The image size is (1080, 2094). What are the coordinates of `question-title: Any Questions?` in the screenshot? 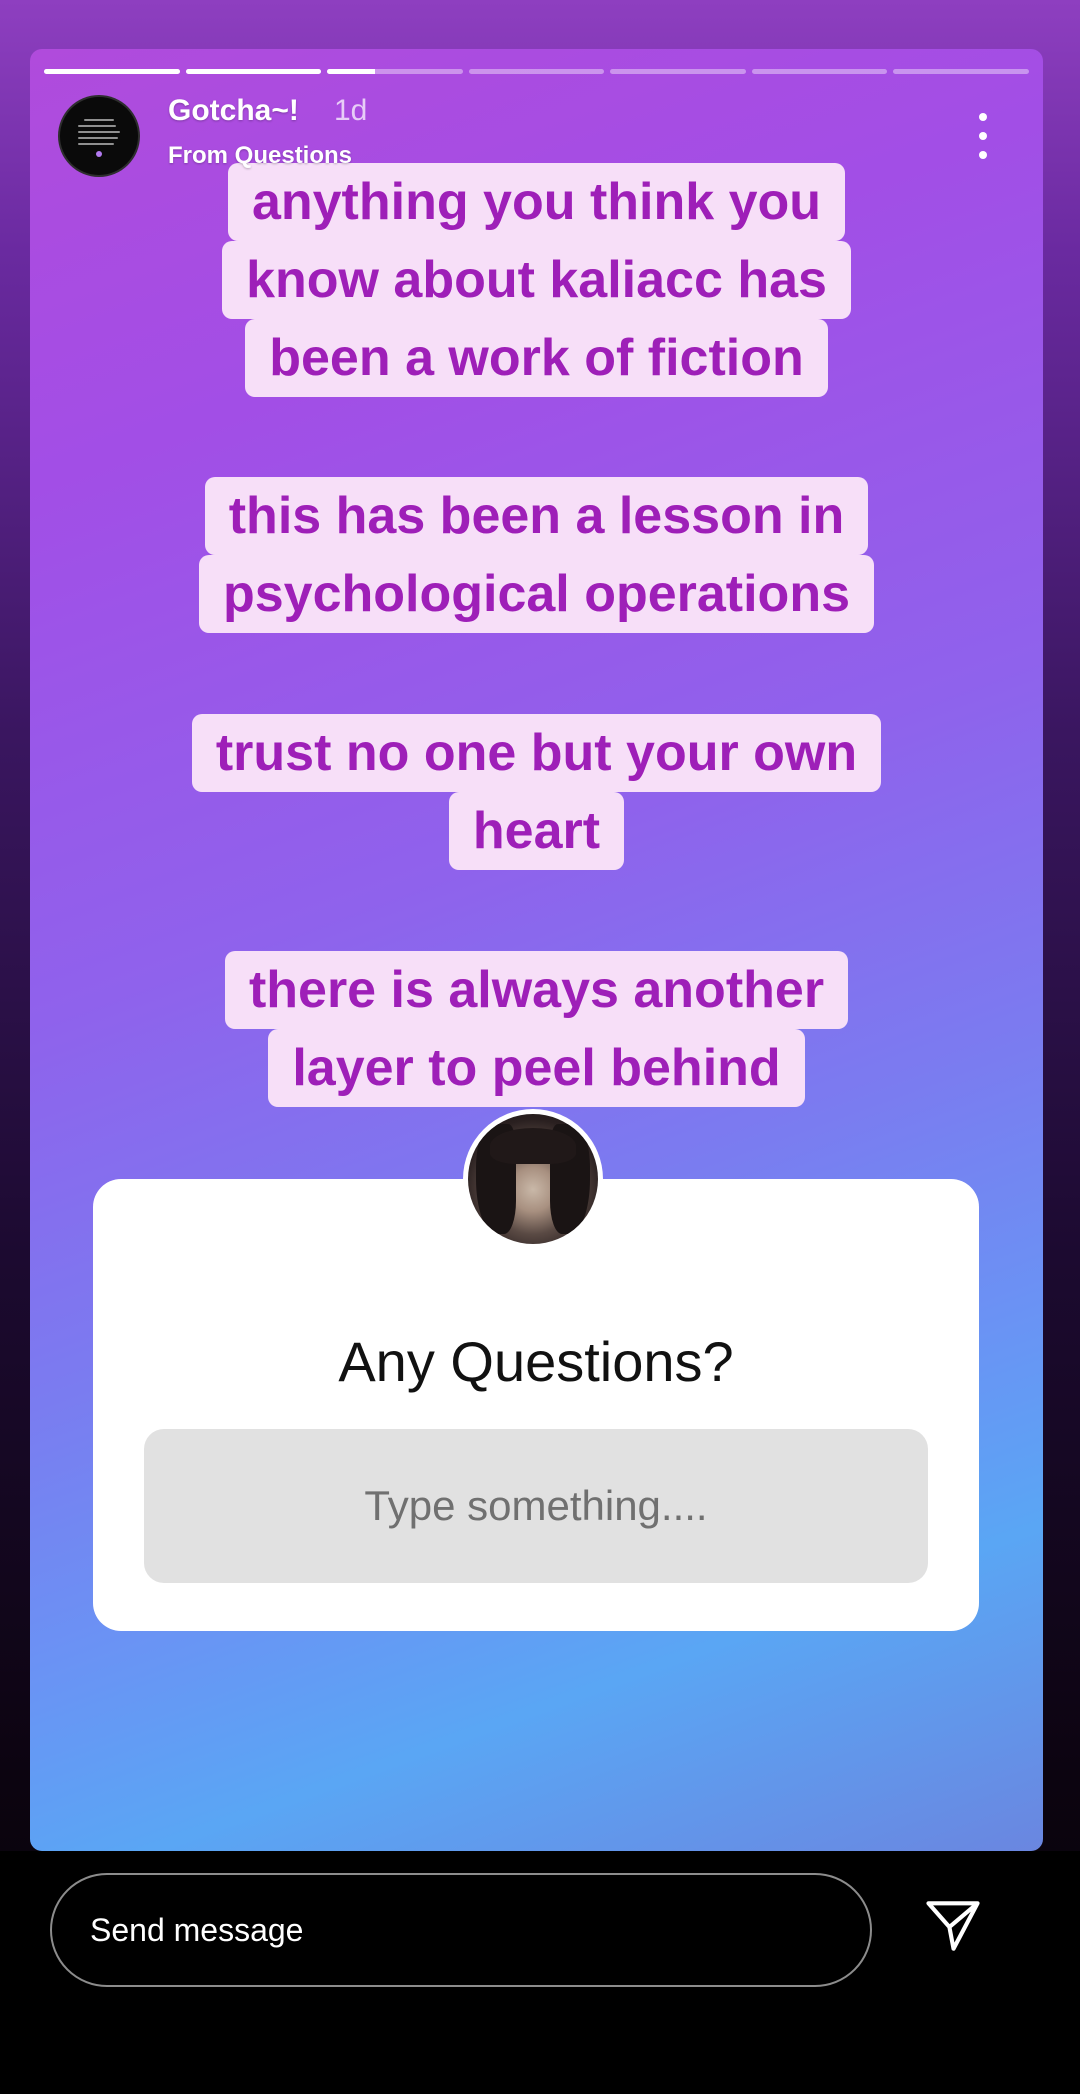 It's located at (536, 1361).